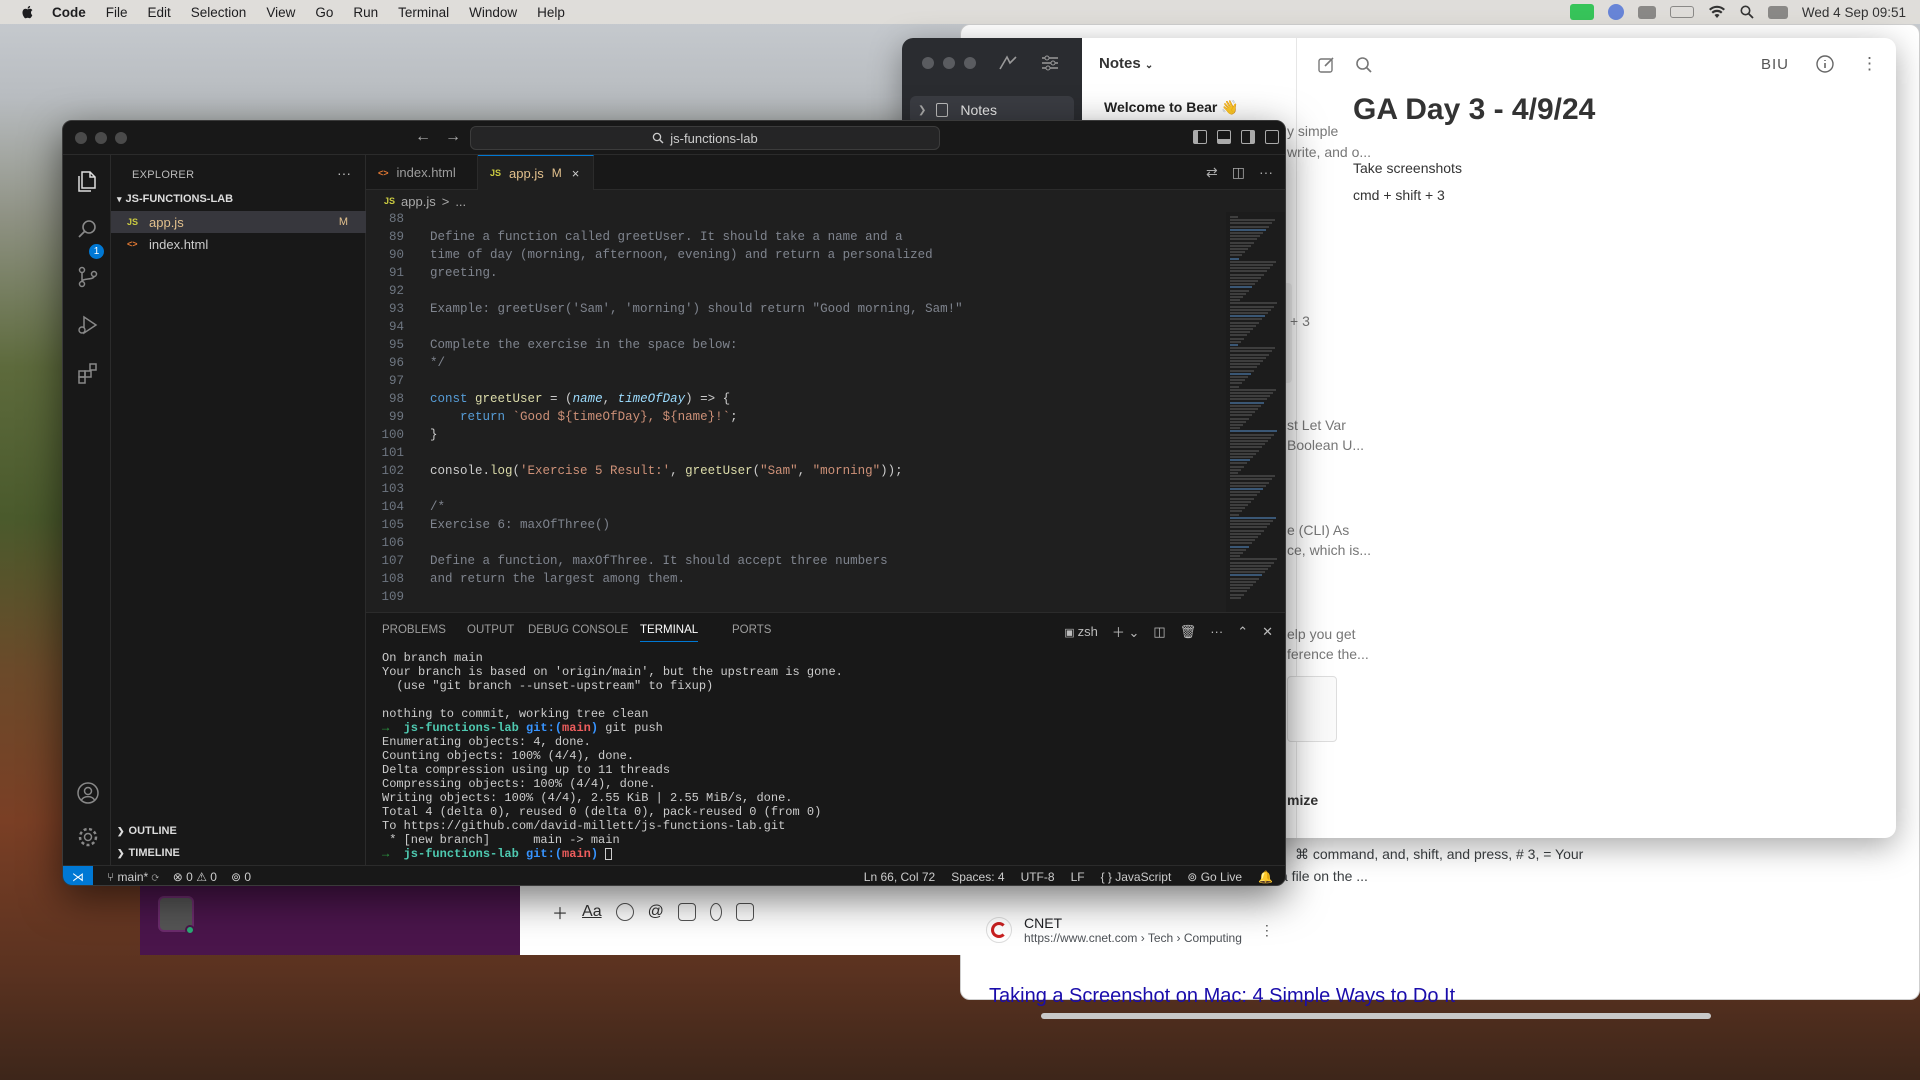  Describe the element at coordinates (1008, 63) in the screenshot. I see `bear-logo-icon` at that location.